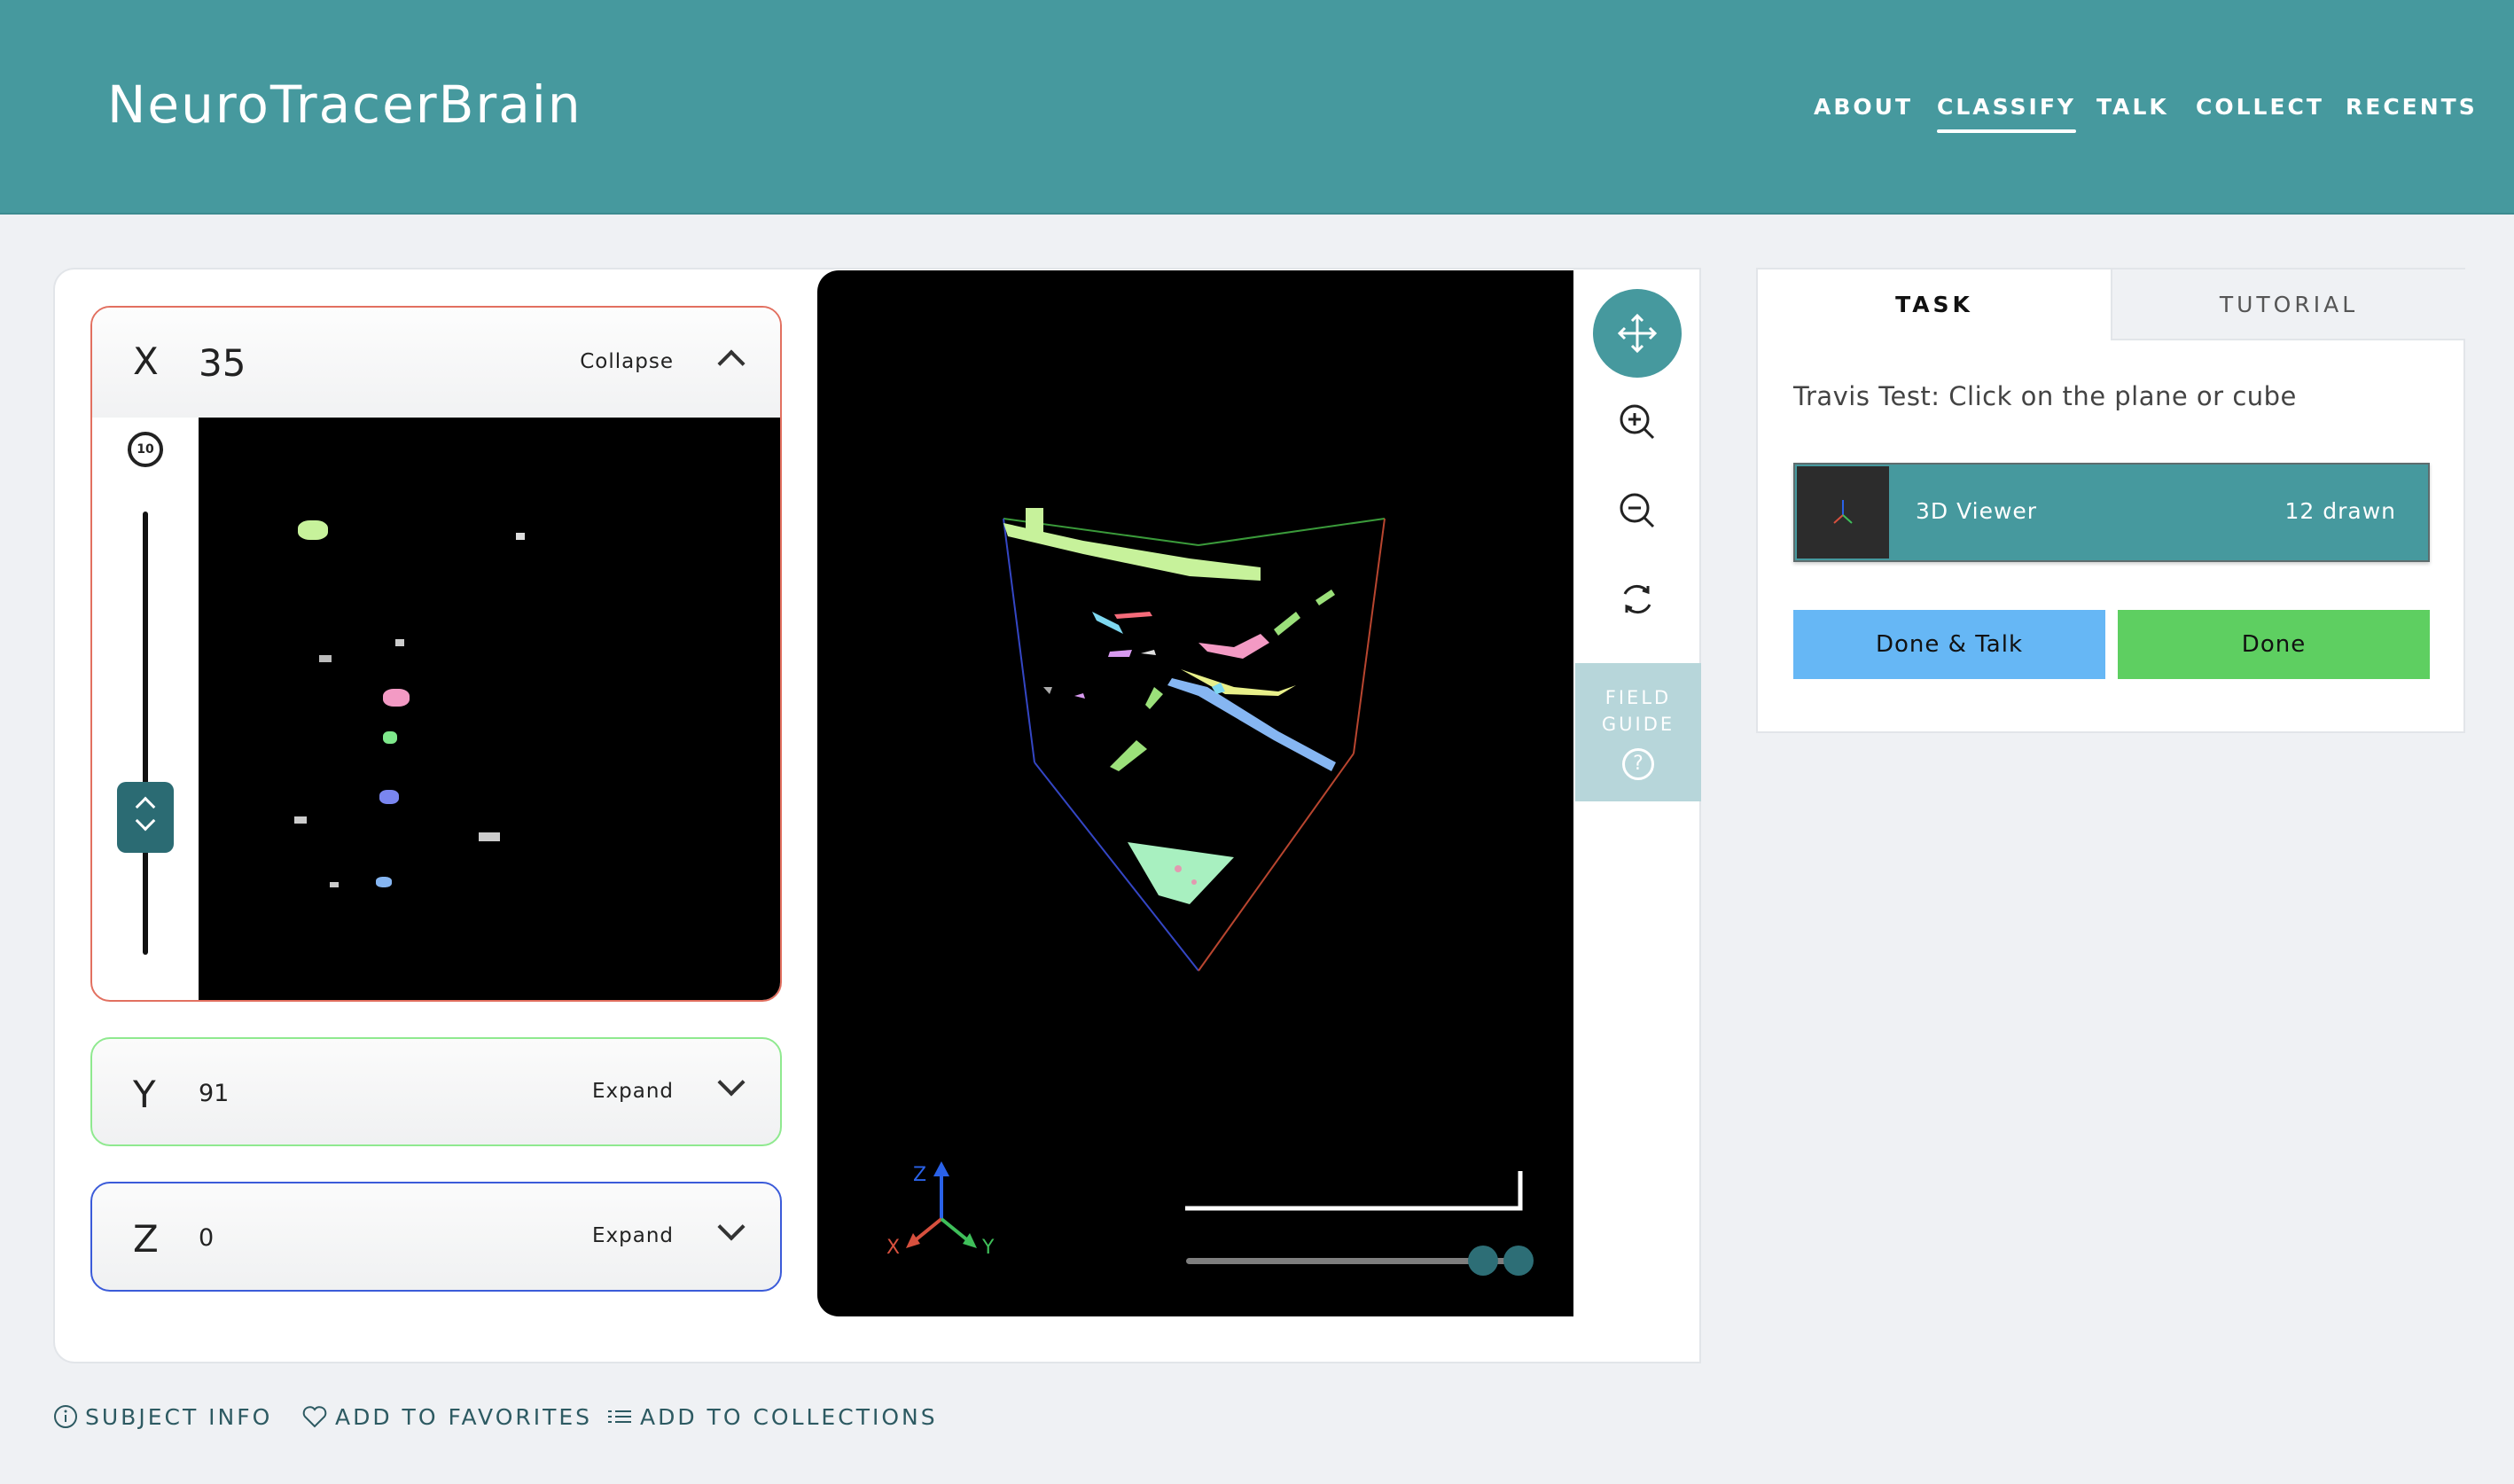  I want to click on tool-thumbnail, so click(1843, 512).